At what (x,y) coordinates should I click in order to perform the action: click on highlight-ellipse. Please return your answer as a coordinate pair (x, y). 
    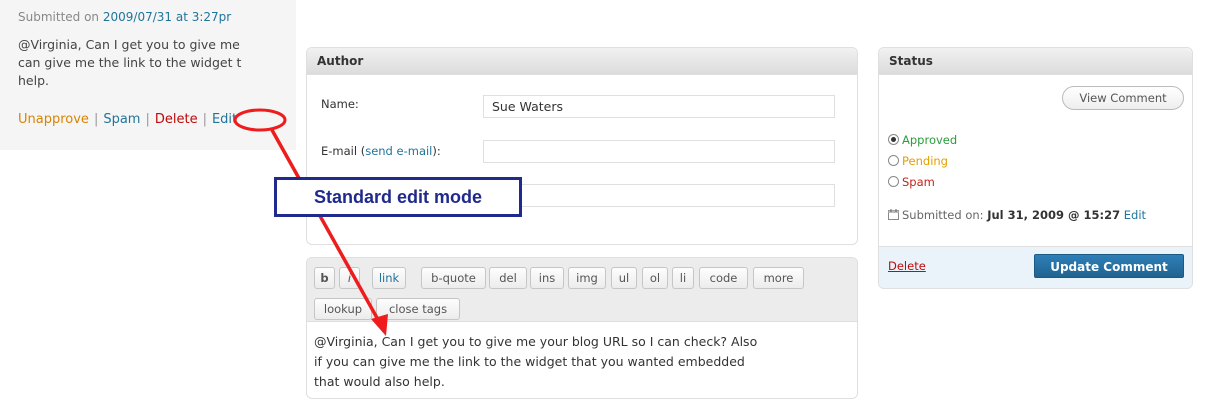
    Looking at the image, I should click on (260, 120).